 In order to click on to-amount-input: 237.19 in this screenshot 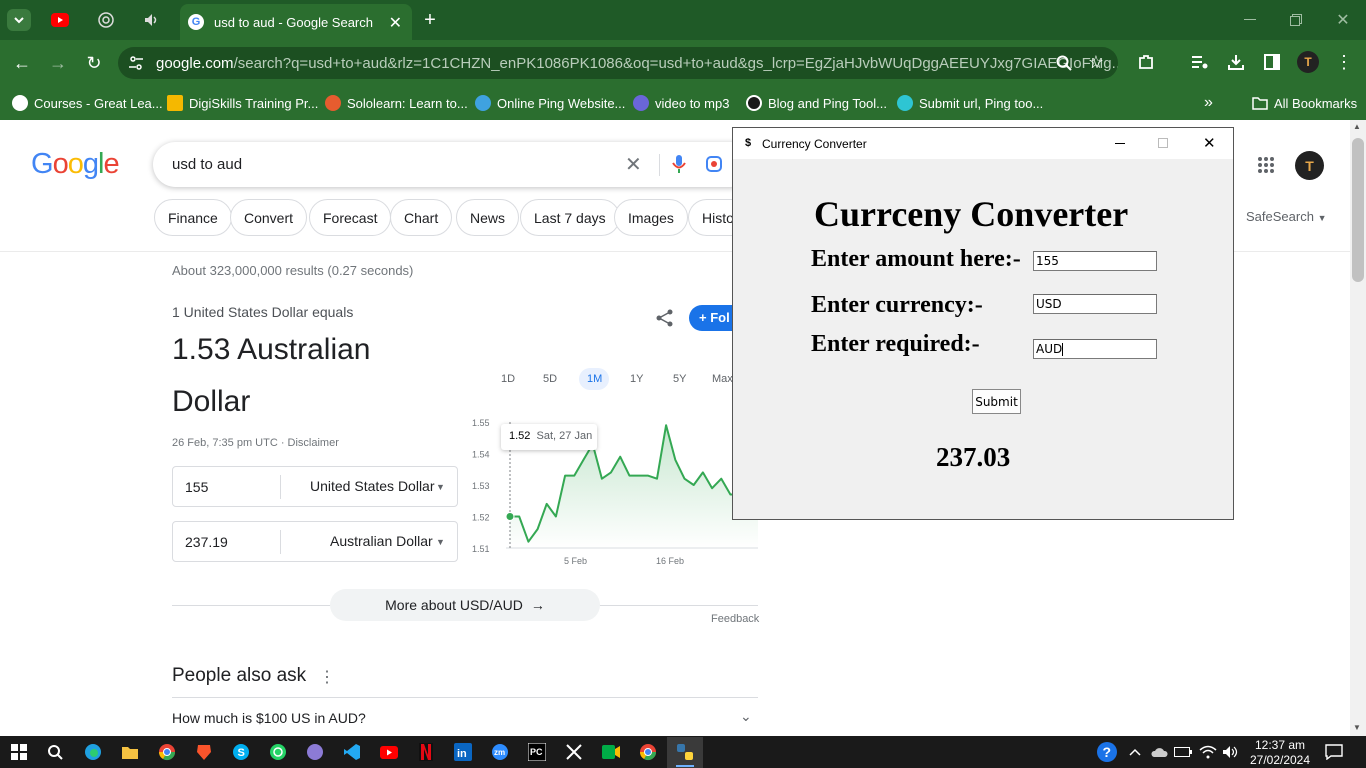, I will do `click(206, 542)`.